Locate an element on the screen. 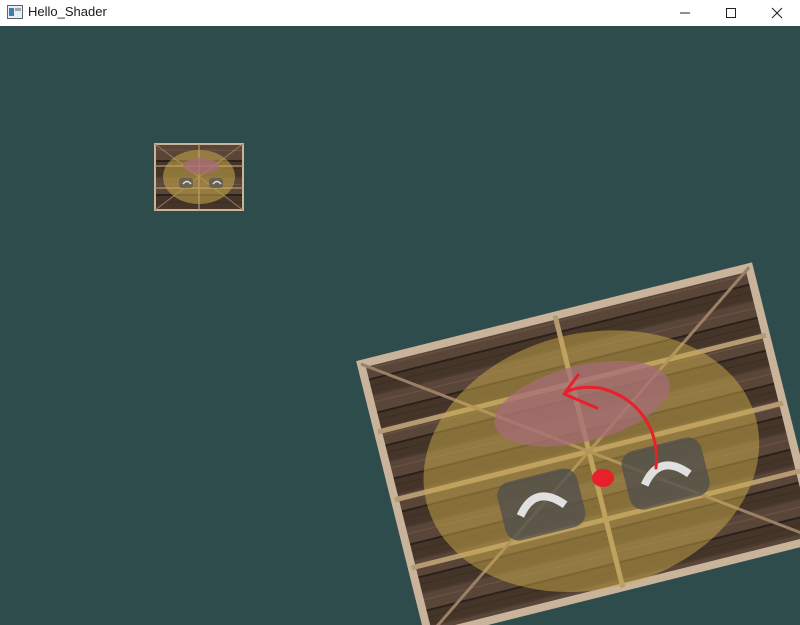 Image resolution: width=800 pixels, height=625 pixels. maximize-icon is located at coordinates (731, 13).